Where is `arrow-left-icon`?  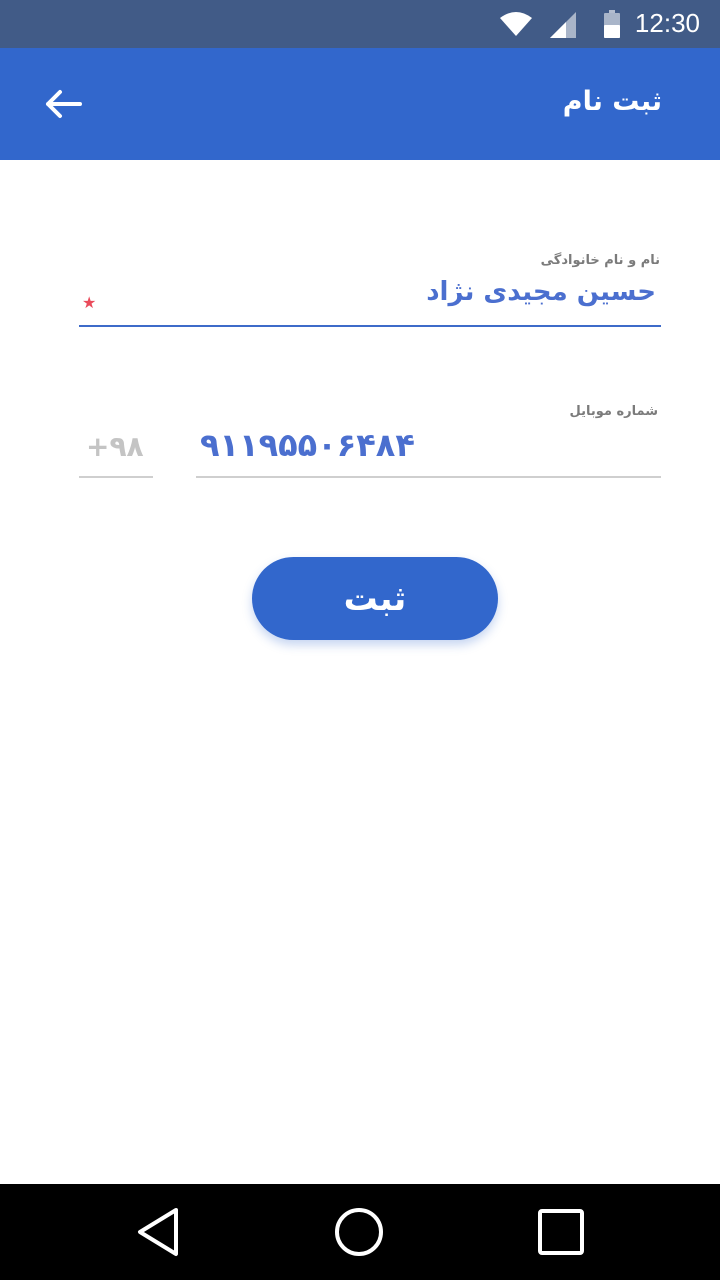 arrow-left-icon is located at coordinates (64, 104).